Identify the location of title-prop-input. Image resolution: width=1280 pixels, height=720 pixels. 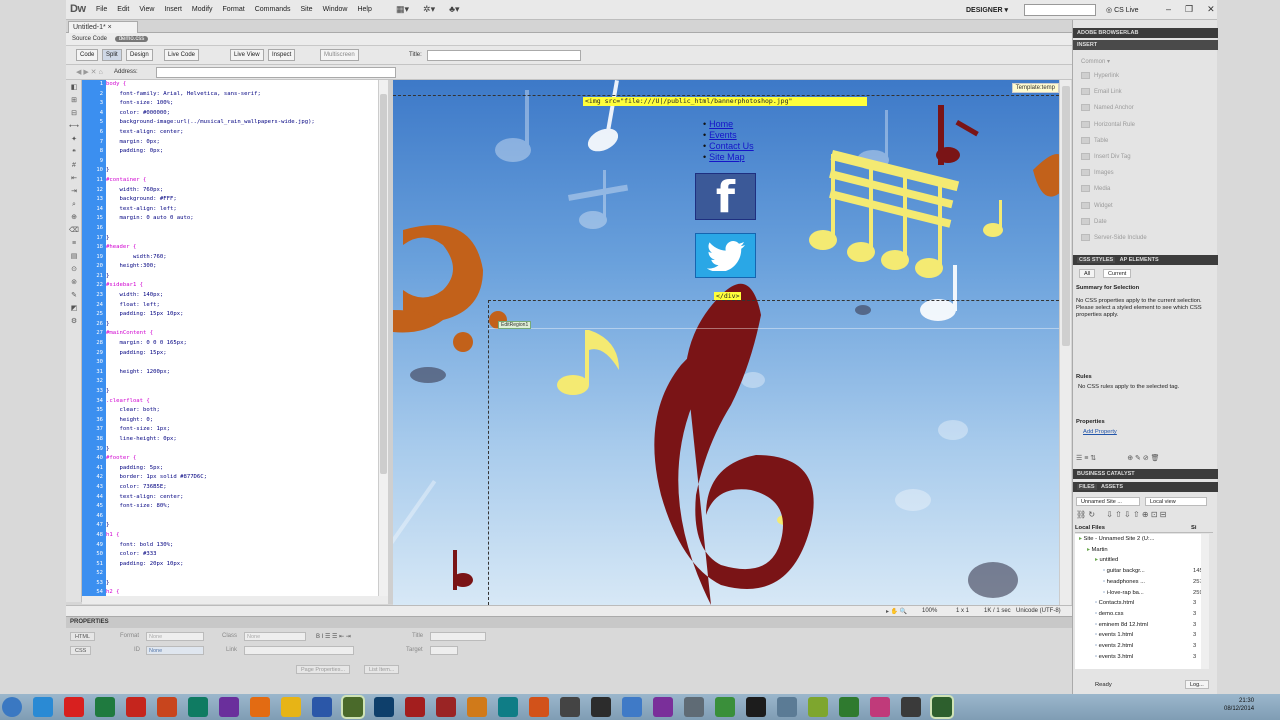
(458, 636).